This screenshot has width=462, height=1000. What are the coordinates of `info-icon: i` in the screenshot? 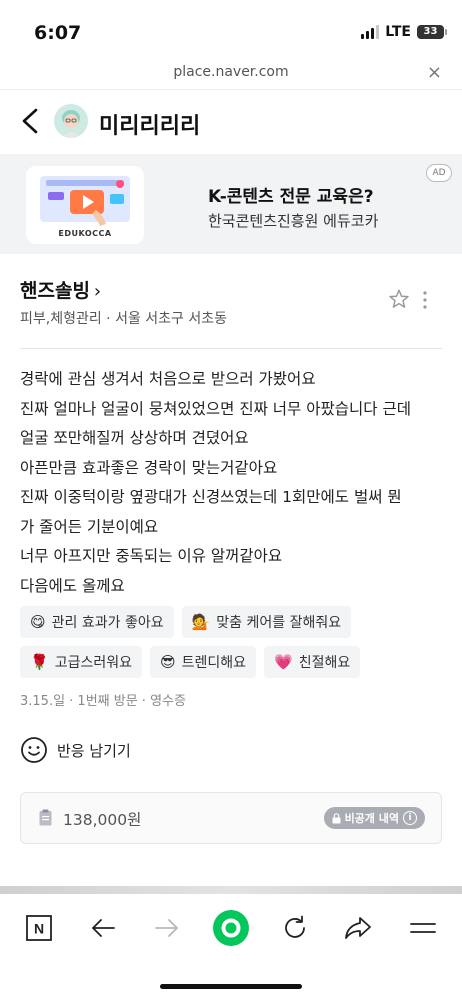 It's located at (410, 818).